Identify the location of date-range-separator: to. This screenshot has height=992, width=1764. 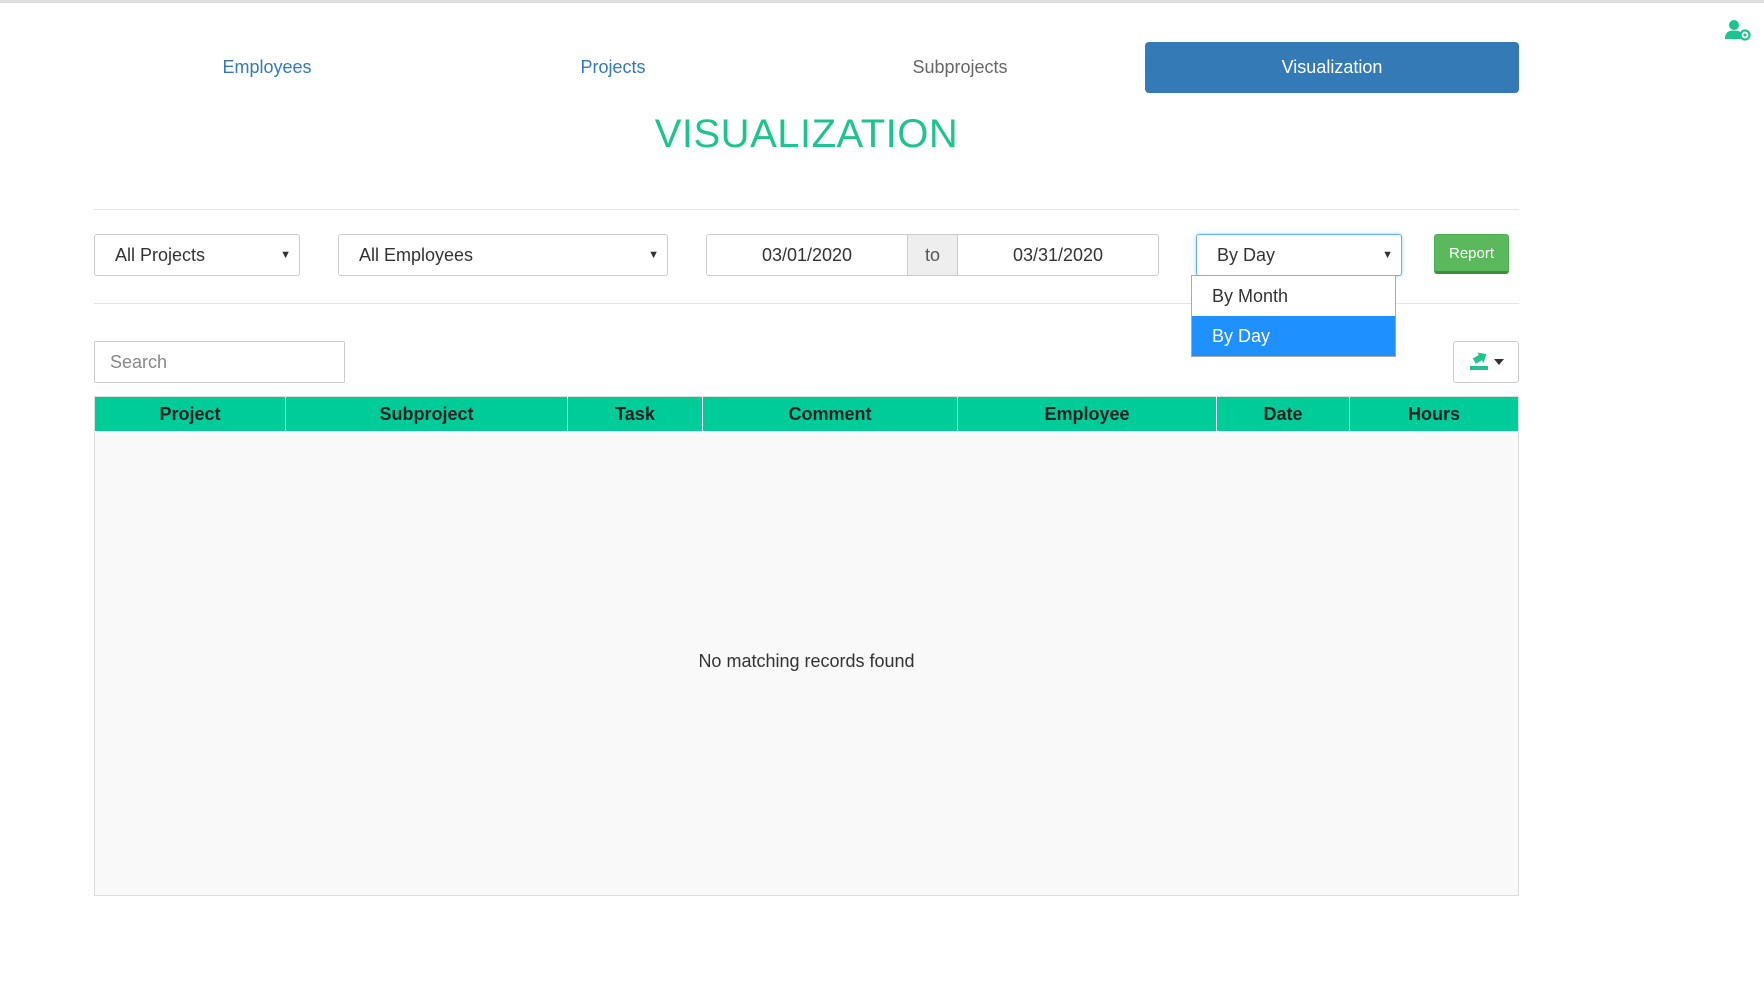
(932, 255).